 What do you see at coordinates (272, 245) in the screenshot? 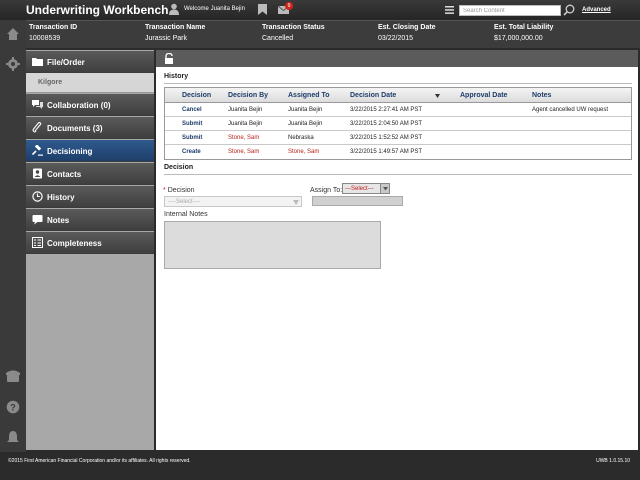
I see `internal-notes-textarea` at bounding box center [272, 245].